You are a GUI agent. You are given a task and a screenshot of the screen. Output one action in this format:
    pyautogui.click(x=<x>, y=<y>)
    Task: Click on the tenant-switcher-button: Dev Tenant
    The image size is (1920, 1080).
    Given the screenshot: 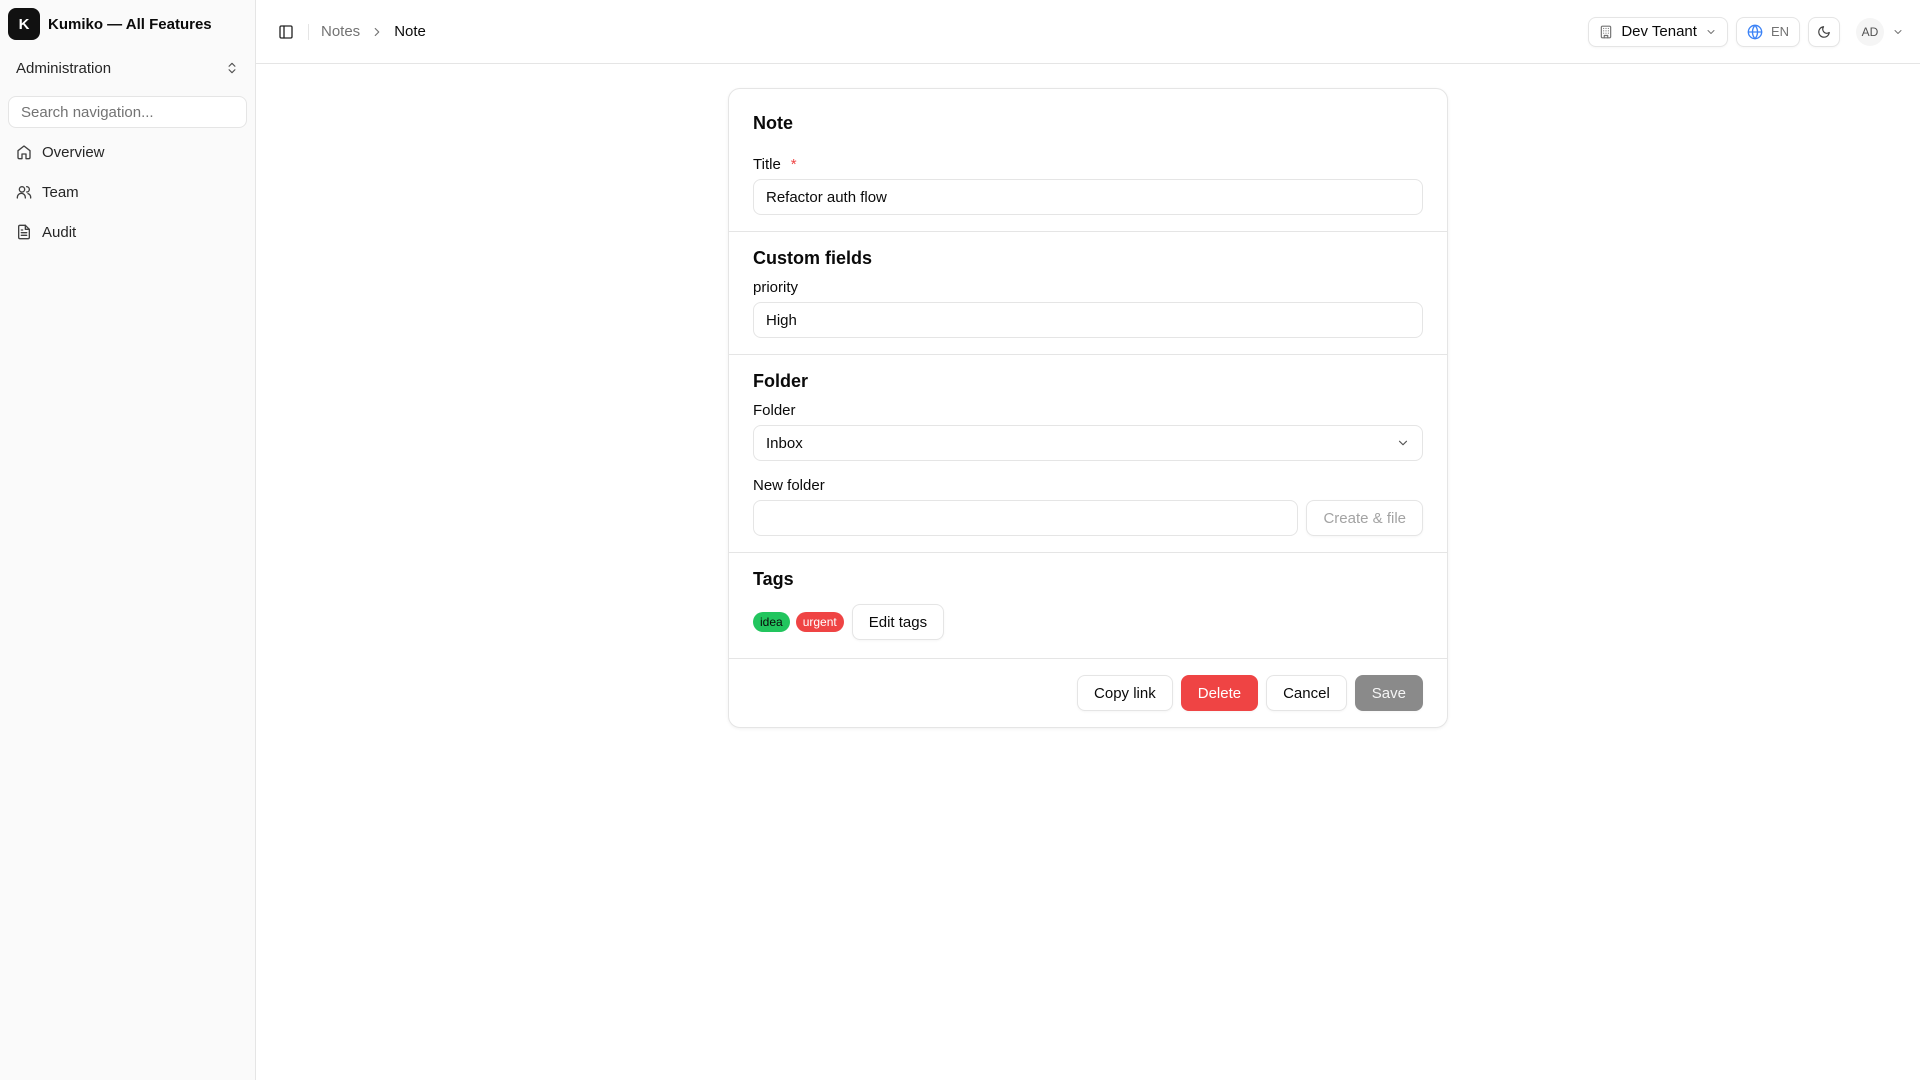 What is the action you would take?
    pyautogui.click(x=1658, y=31)
    